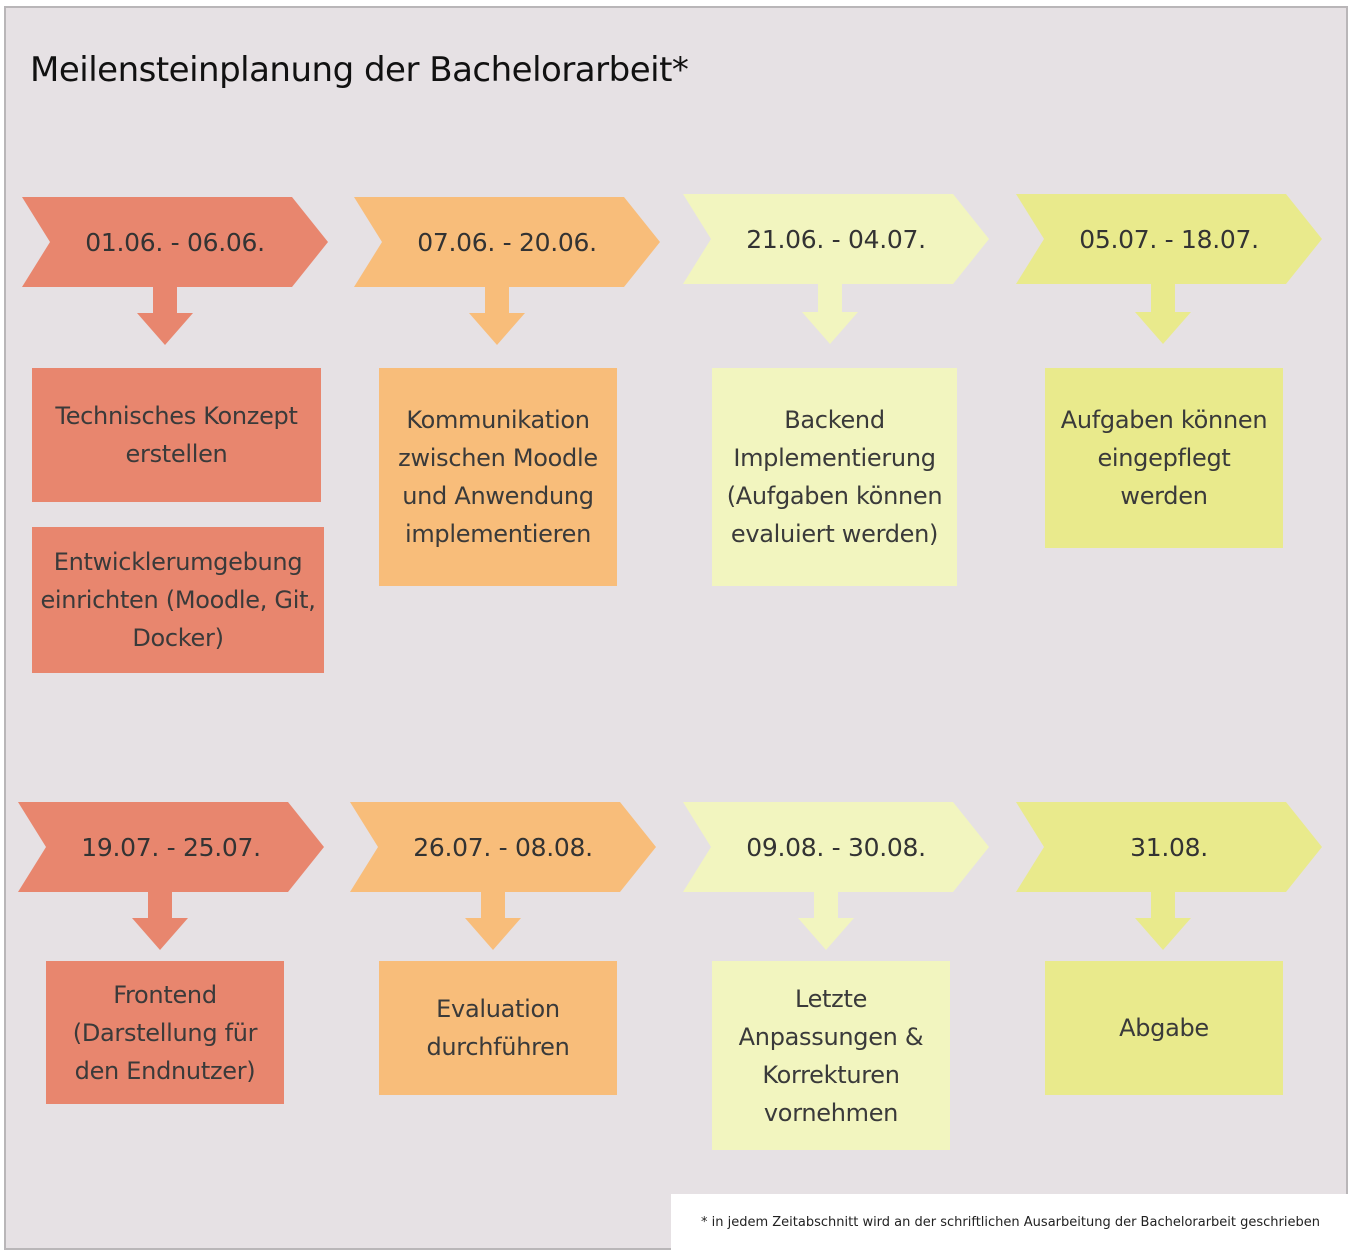 The height and width of the screenshot is (1256, 1356). What do you see at coordinates (498, 1028) in the screenshot?
I see `task-box: Evaluation durchführen` at bounding box center [498, 1028].